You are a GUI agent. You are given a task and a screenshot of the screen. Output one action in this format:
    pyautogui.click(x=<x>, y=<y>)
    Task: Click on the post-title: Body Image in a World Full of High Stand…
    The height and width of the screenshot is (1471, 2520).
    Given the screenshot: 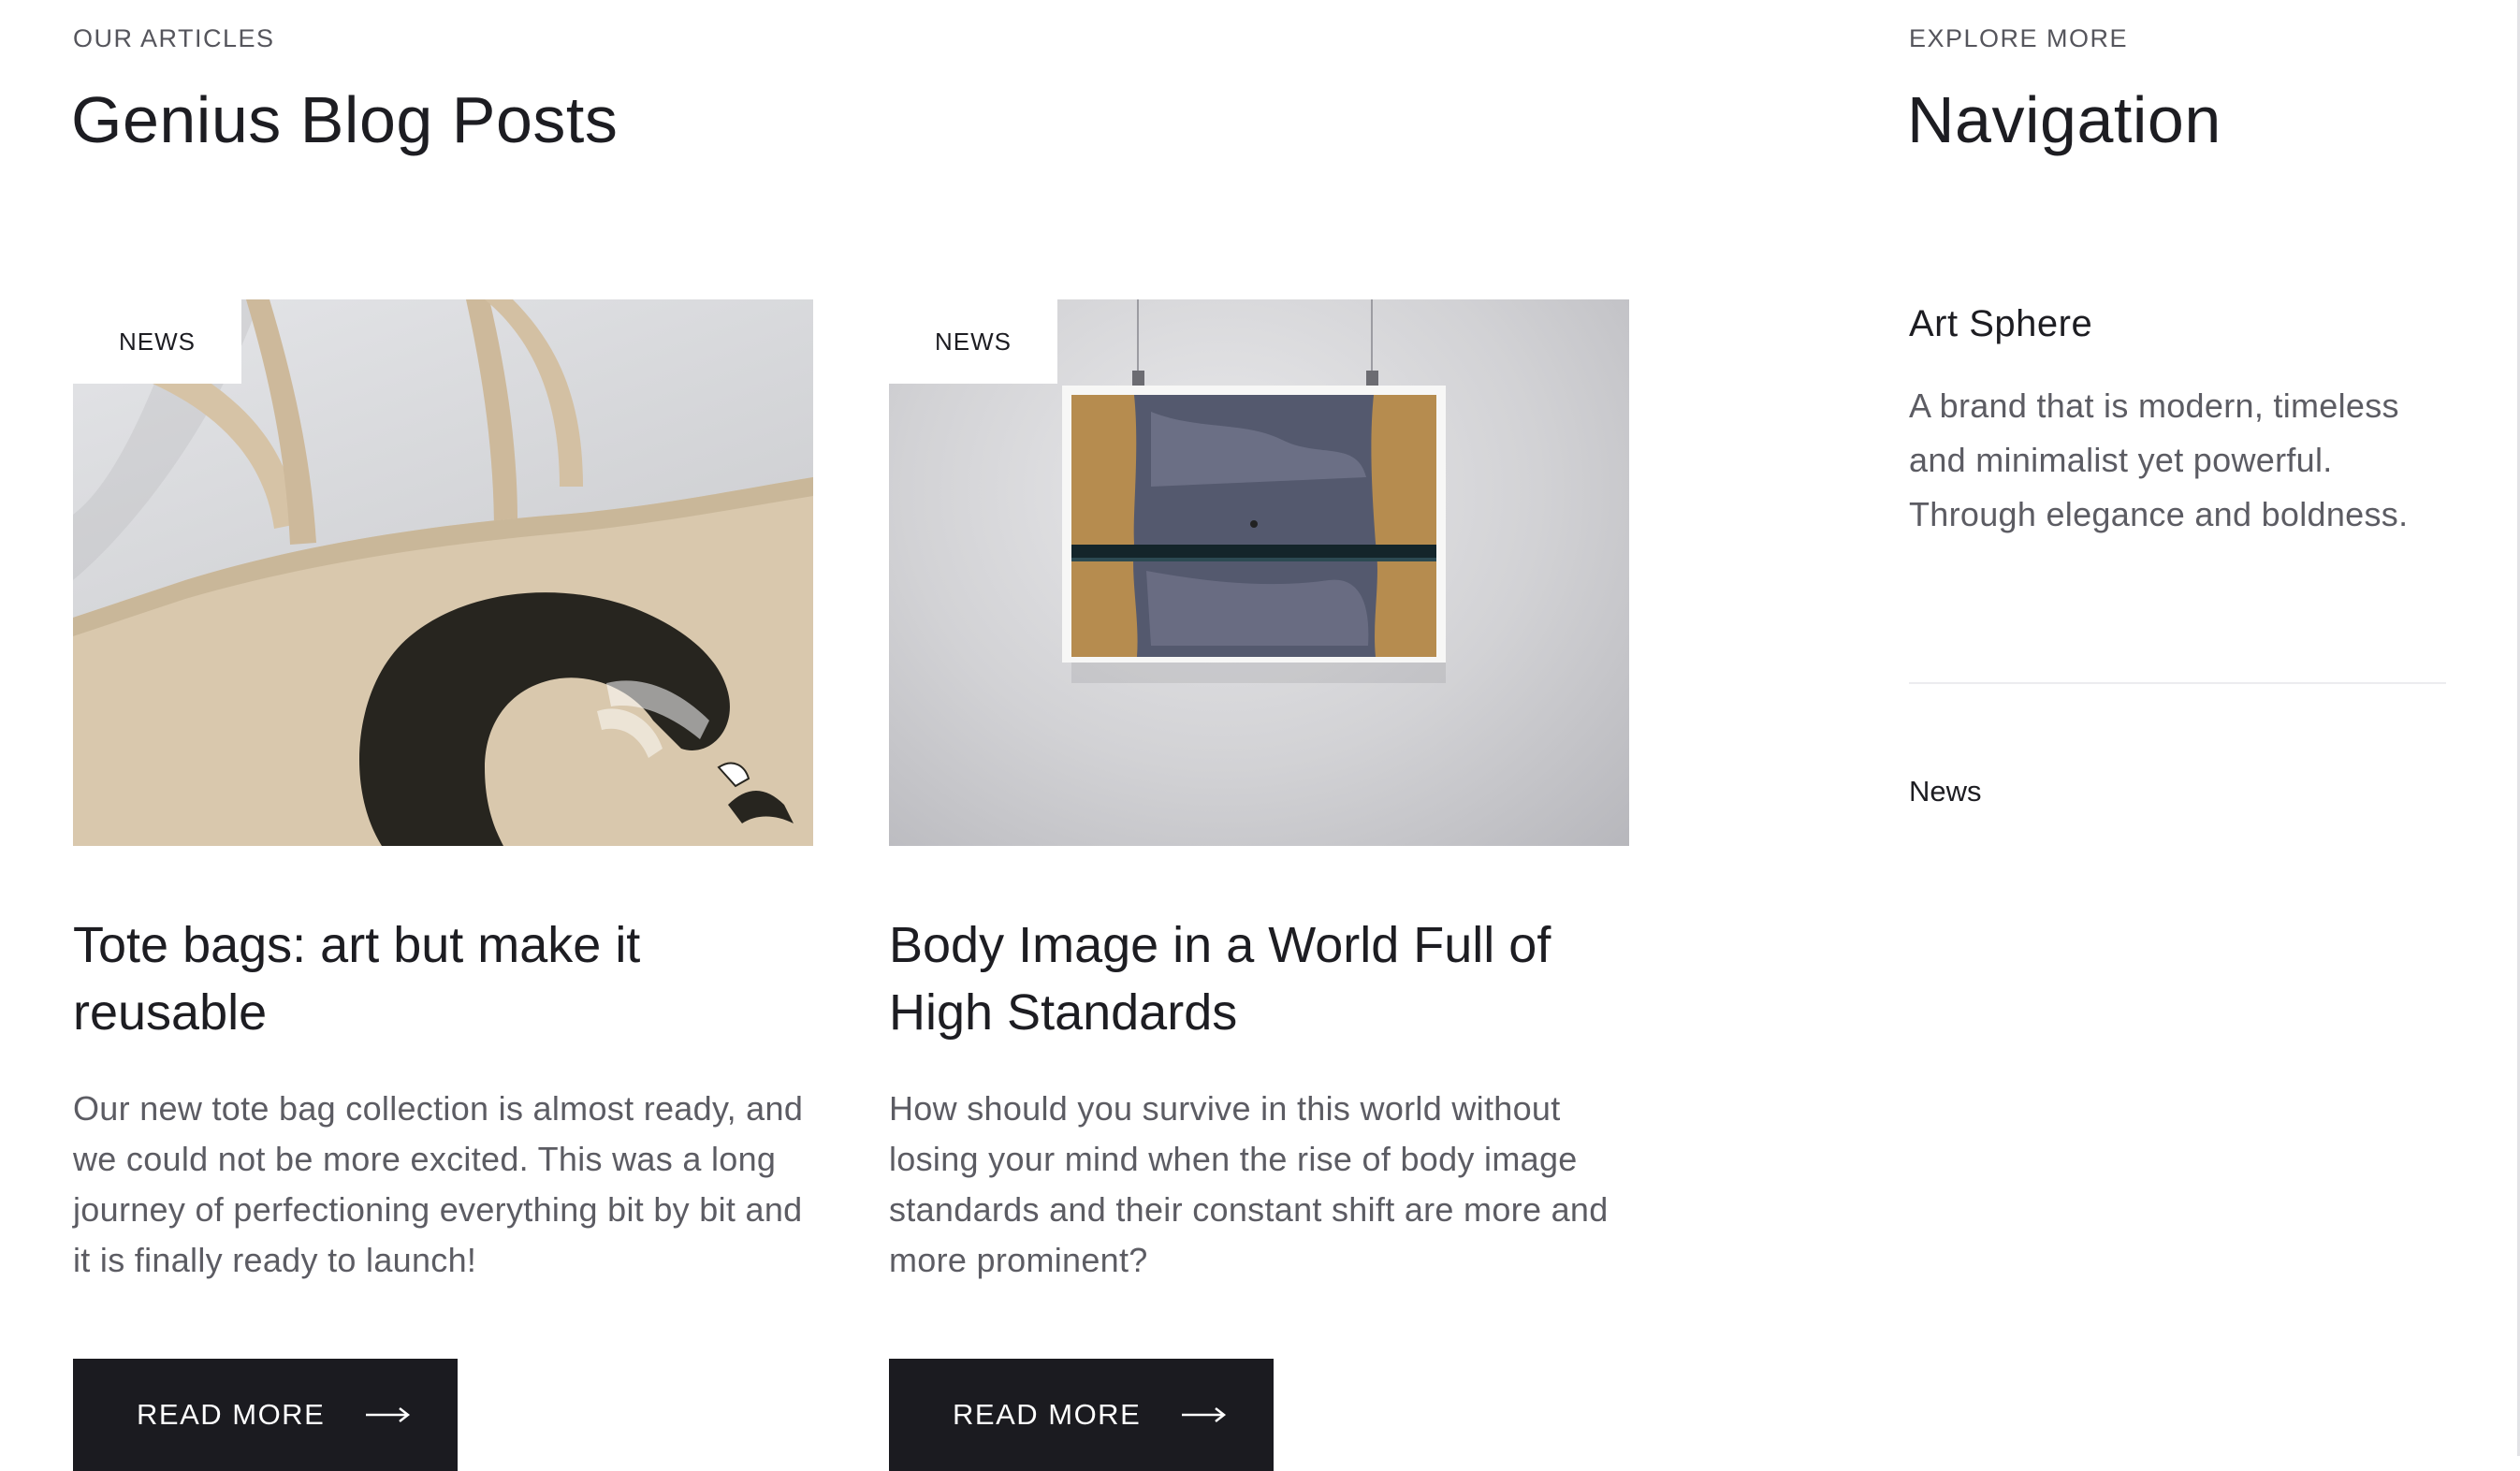 What is the action you would take?
    pyautogui.click(x=1244, y=979)
    